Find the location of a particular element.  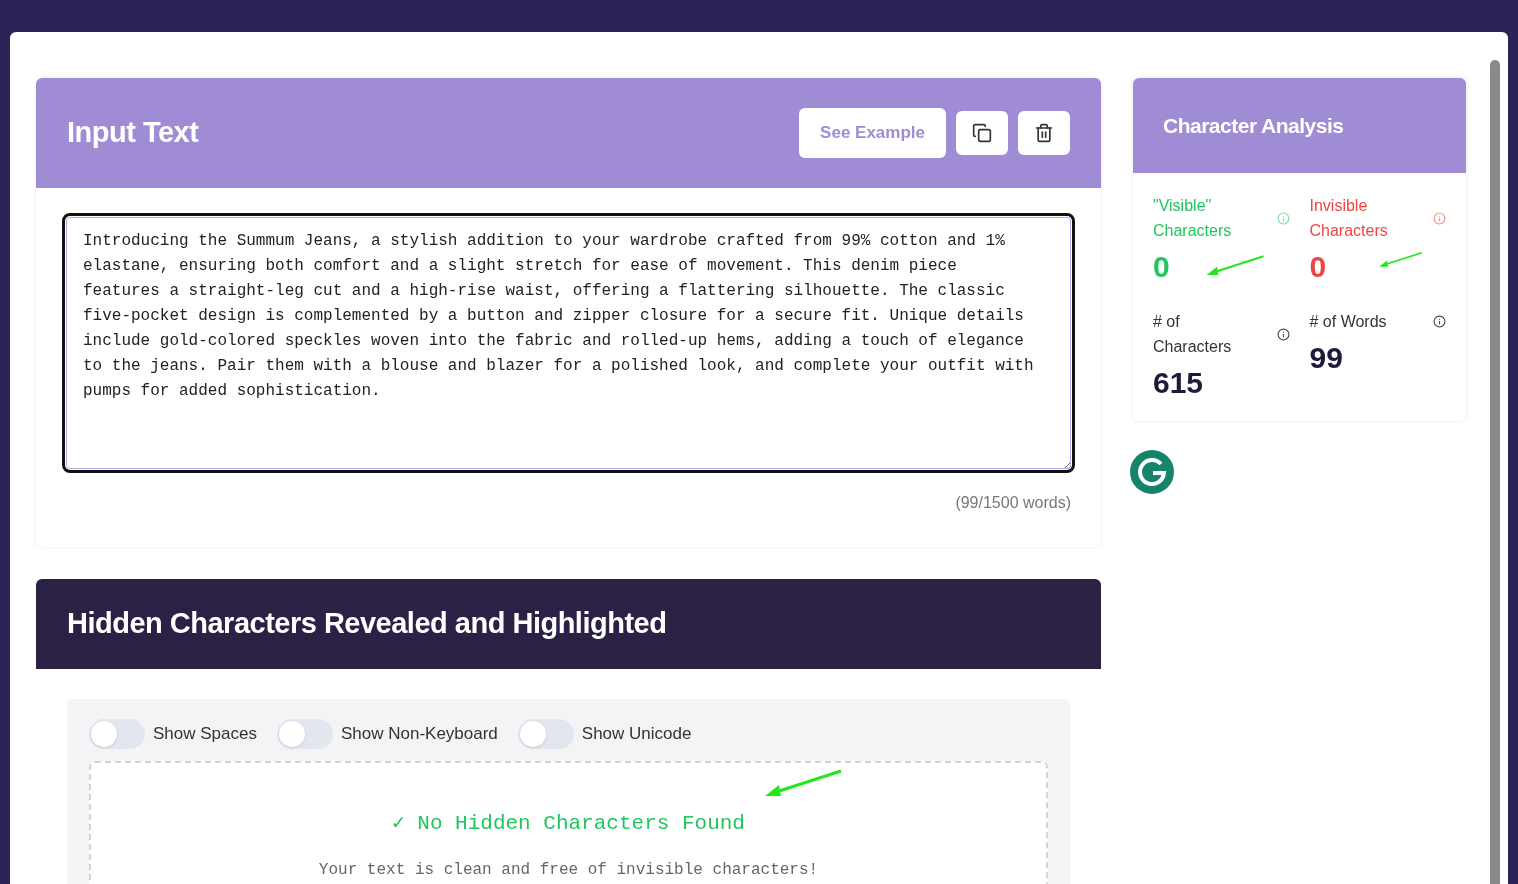

copy-button is located at coordinates (982, 133).